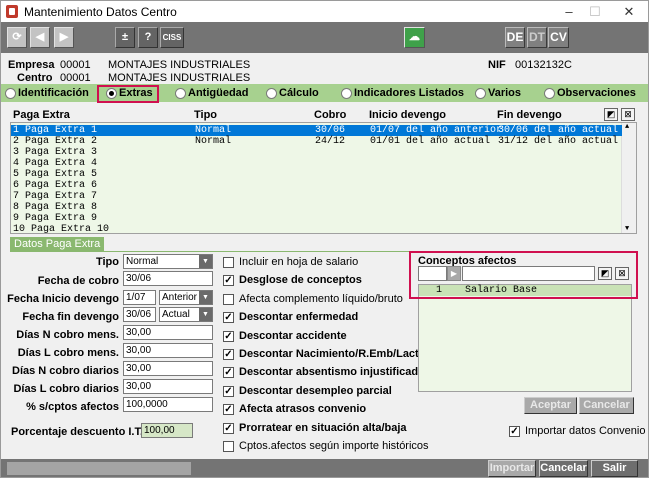  What do you see at coordinates (590, 93) in the screenshot?
I see `tab-observaciones: Observaciones` at bounding box center [590, 93].